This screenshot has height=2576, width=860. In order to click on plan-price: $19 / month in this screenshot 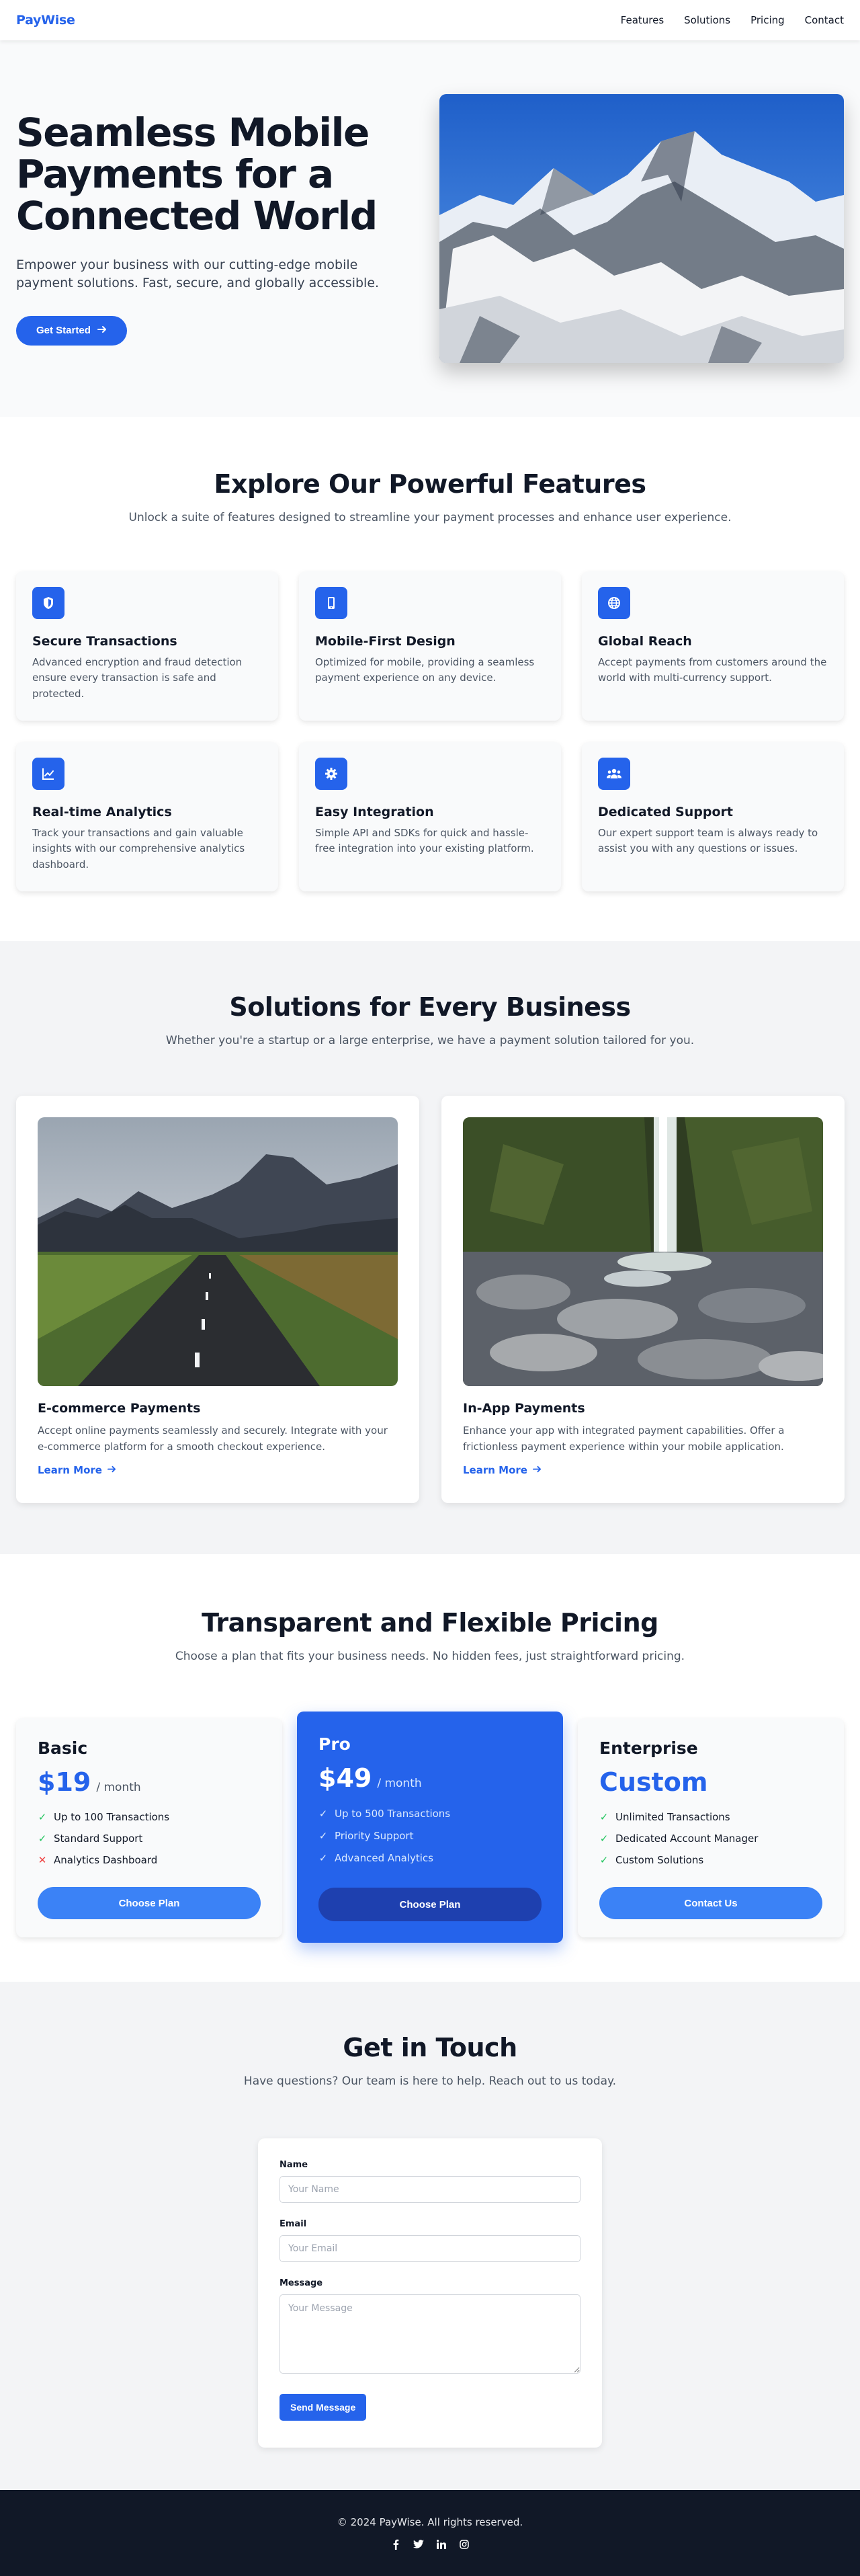, I will do `click(149, 1782)`.